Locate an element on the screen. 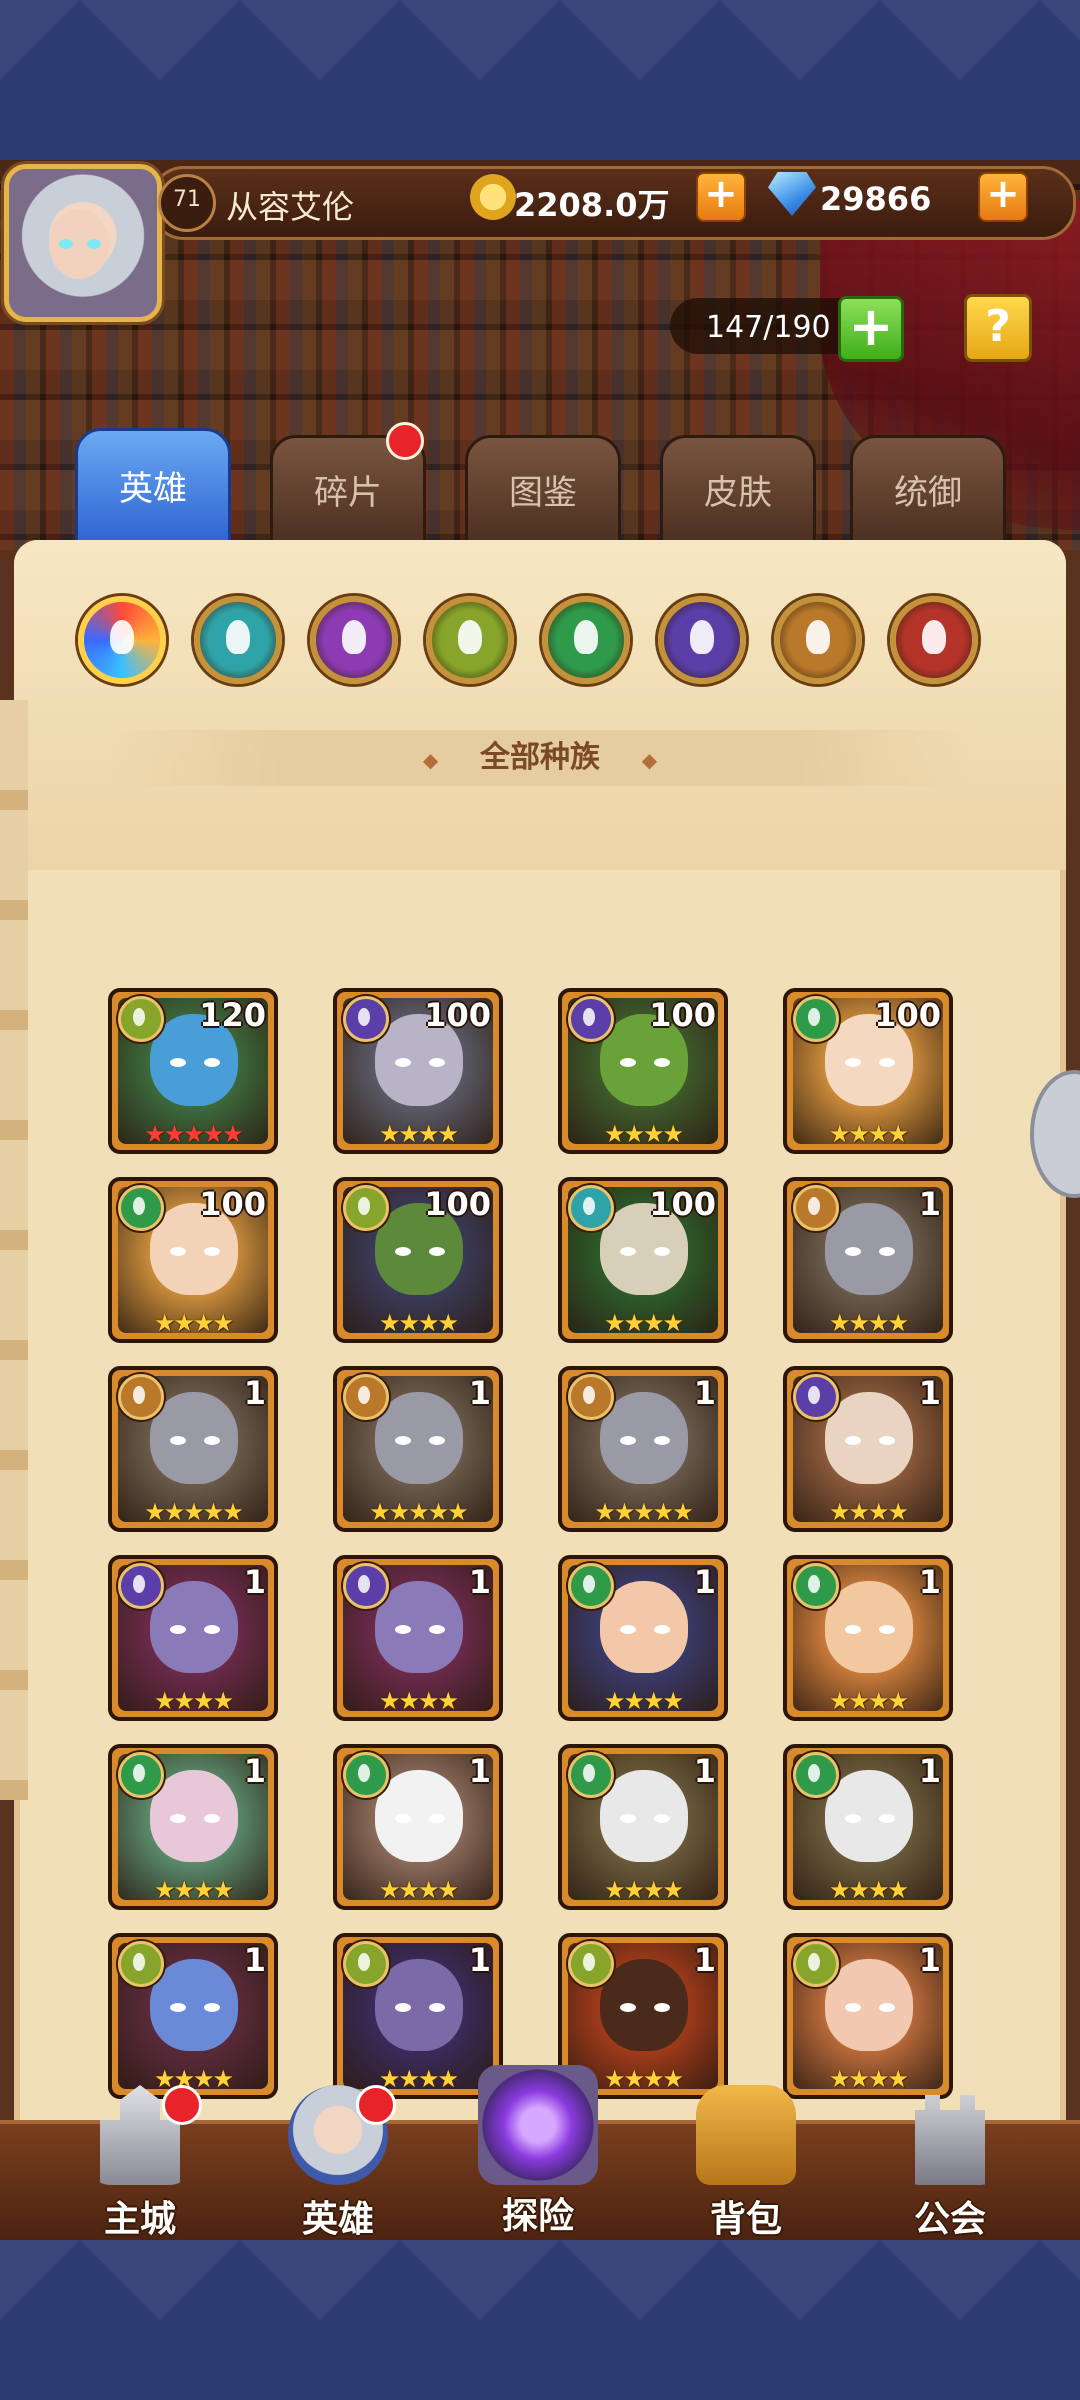 Image resolution: width=1080 pixels, height=2400 pixels. race-filter-all-icon is located at coordinates (122, 640).